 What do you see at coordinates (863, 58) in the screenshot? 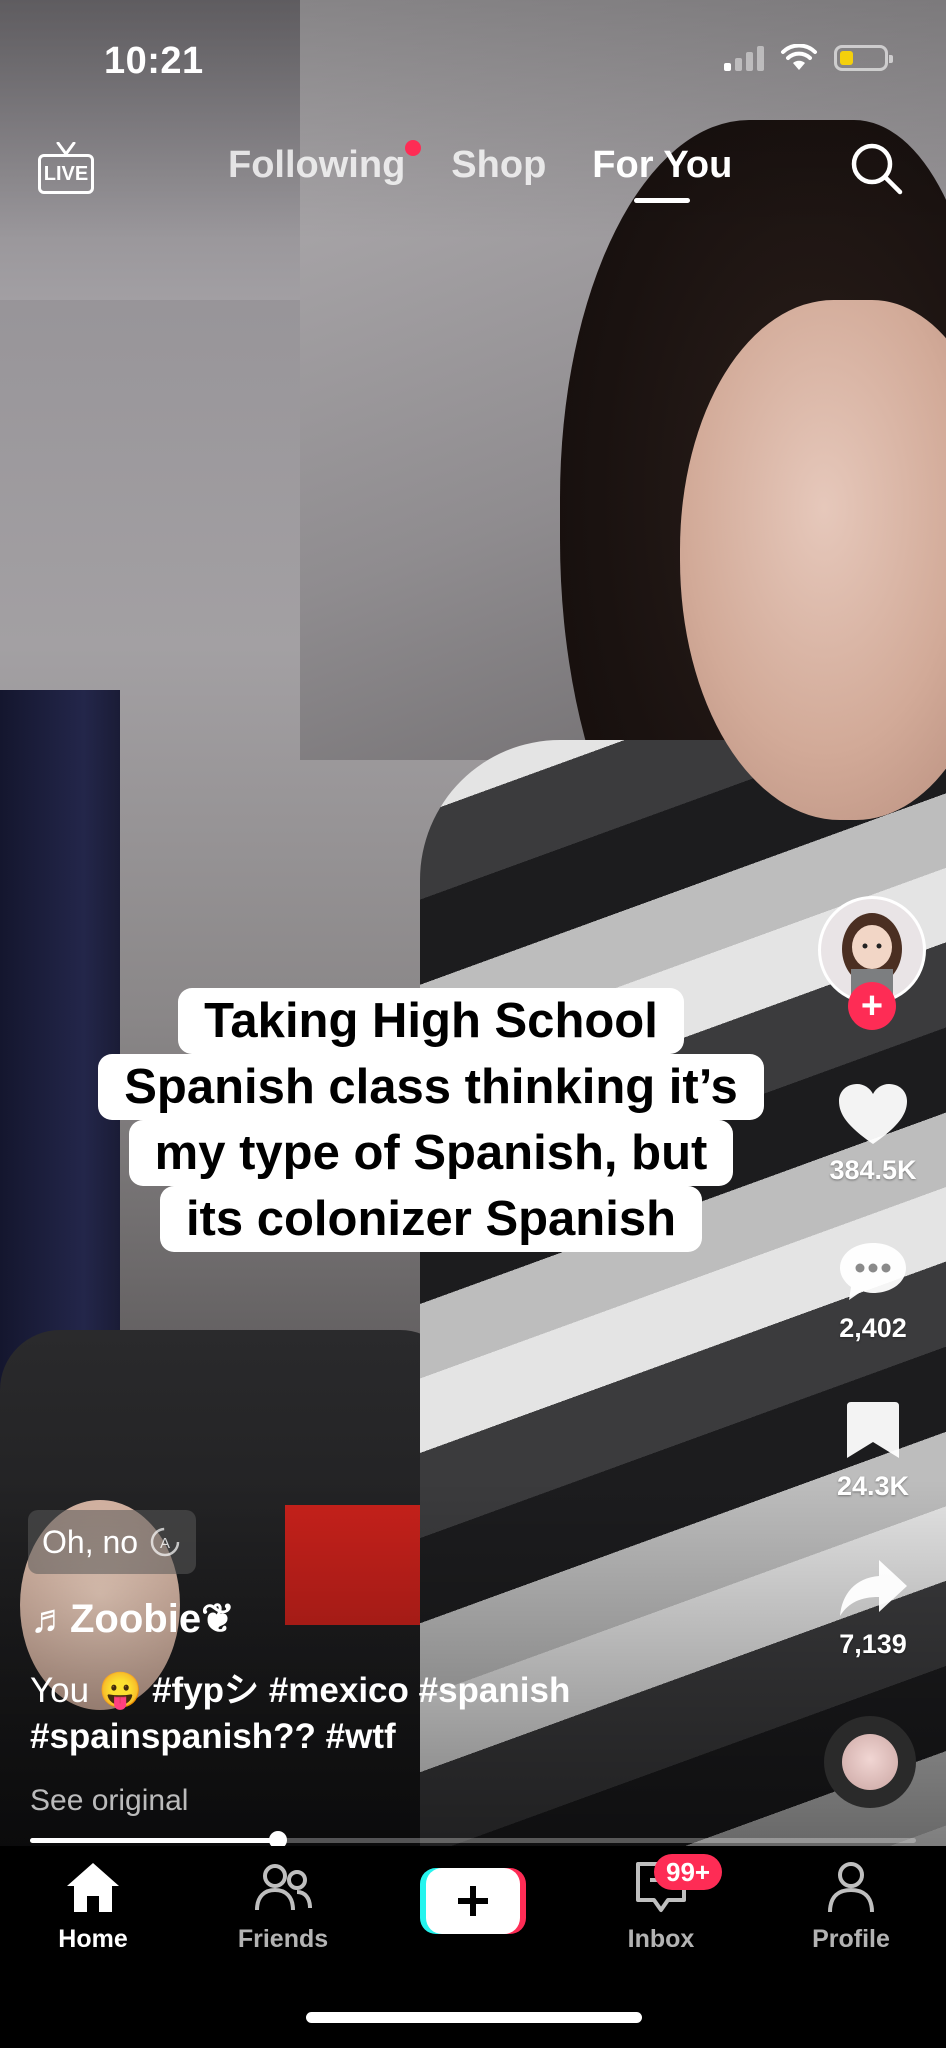
I see `battery-icon` at bounding box center [863, 58].